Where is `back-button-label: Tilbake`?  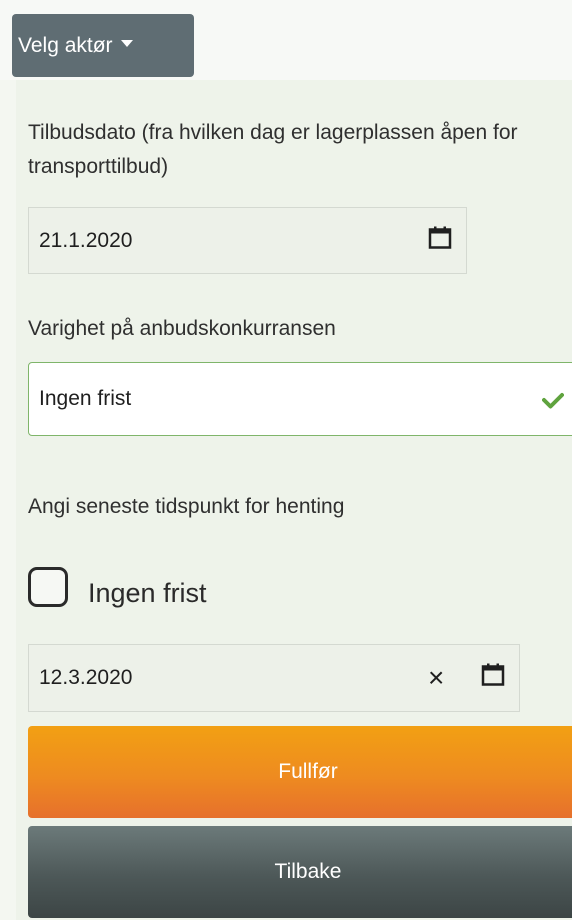 back-button-label: Tilbake is located at coordinates (308, 871).